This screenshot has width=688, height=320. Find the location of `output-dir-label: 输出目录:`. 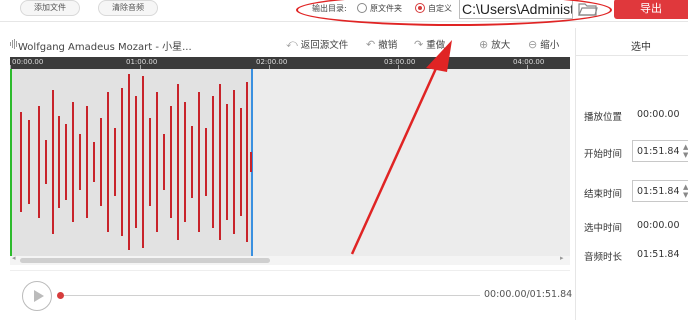

output-dir-label: 输出目录: is located at coordinates (329, 8).